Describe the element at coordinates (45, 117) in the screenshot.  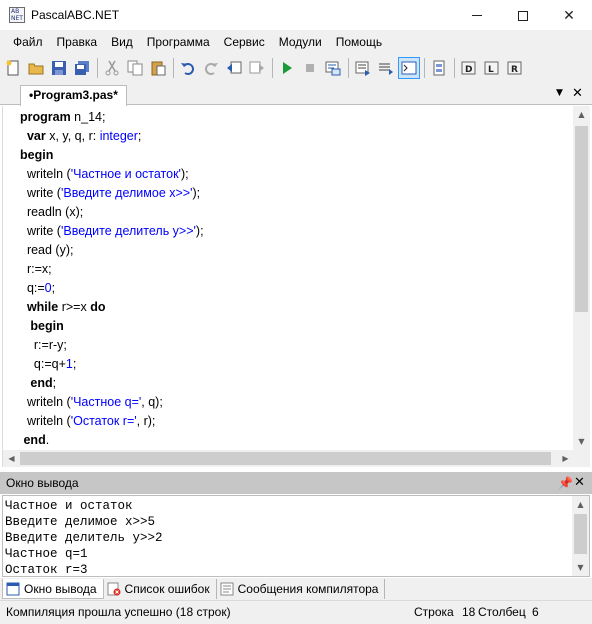
I see `code-token: program` at that location.